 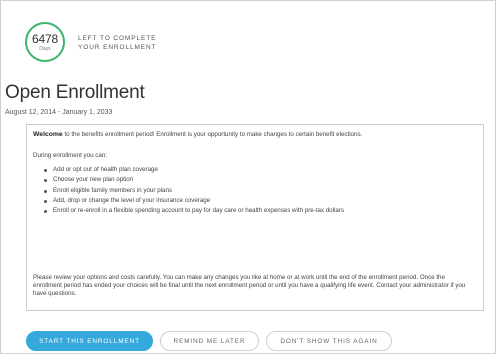 I want to click on welcome-heading: Welcome, so click(x=48, y=134).